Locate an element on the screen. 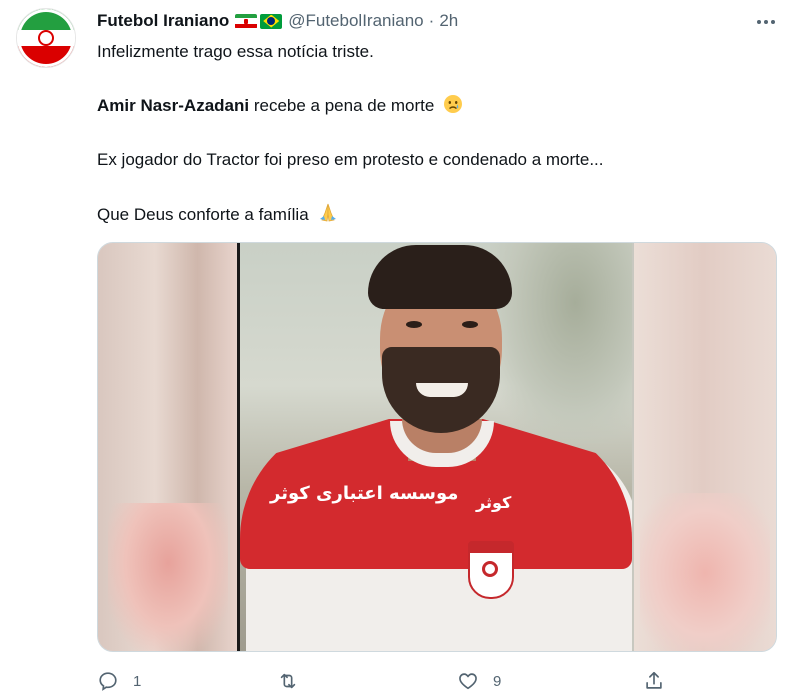 The image size is (800, 696). brazil-flag-icon is located at coordinates (271, 21).